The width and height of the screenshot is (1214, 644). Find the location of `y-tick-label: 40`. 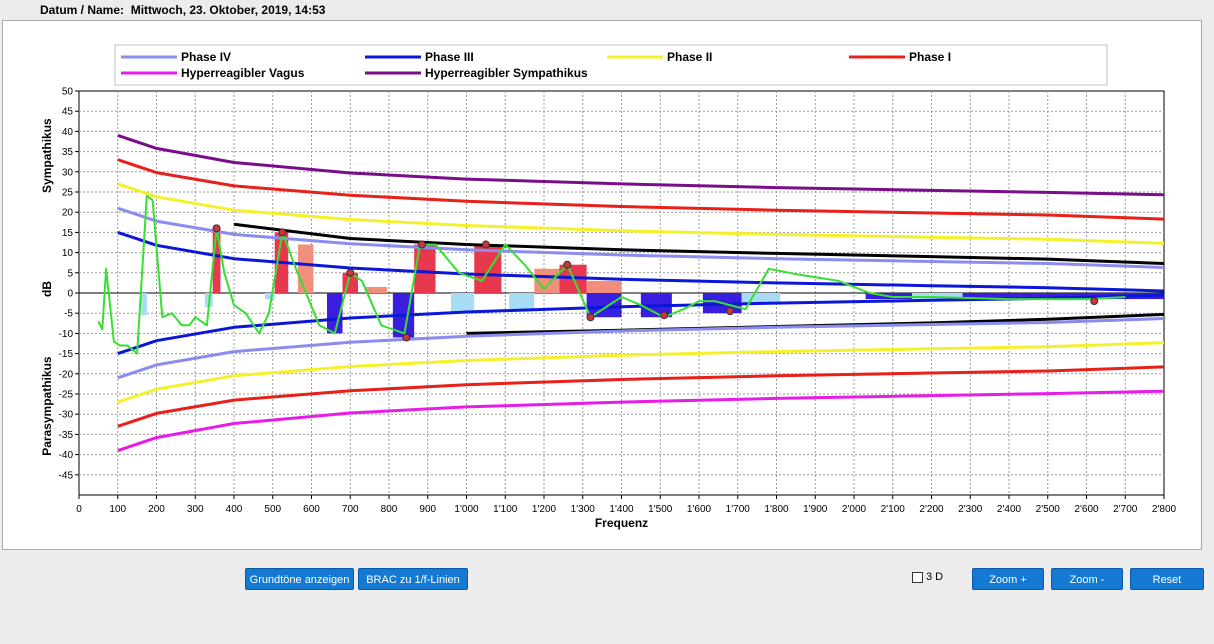

y-tick-label: 40 is located at coordinates (68, 132).